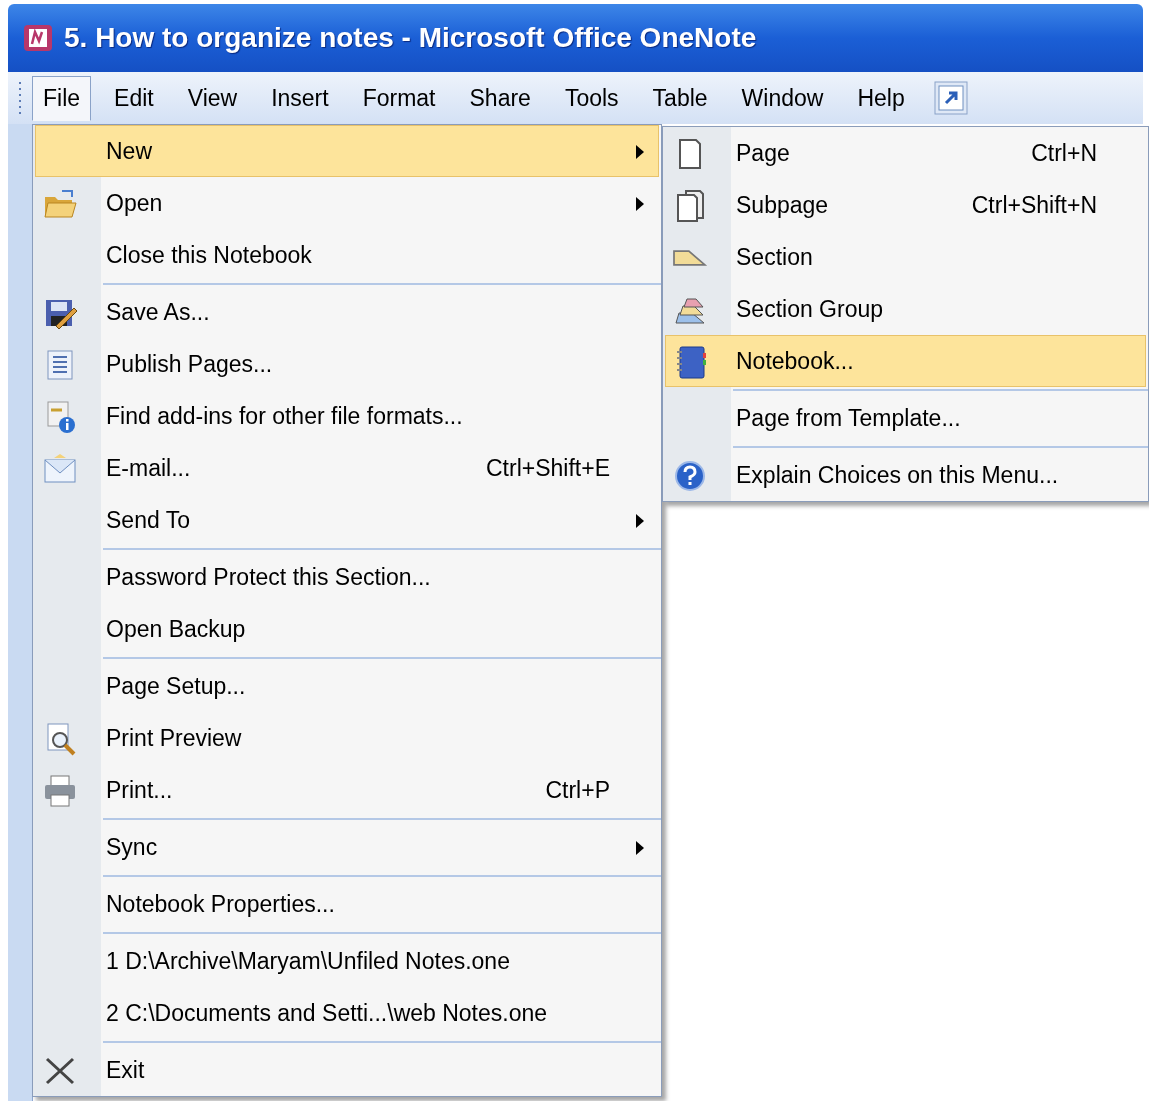 The height and width of the screenshot is (1101, 1149). What do you see at coordinates (300, 98) in the screenshot?
I see `menu-item: Insert` at bounding box center [300, 98].